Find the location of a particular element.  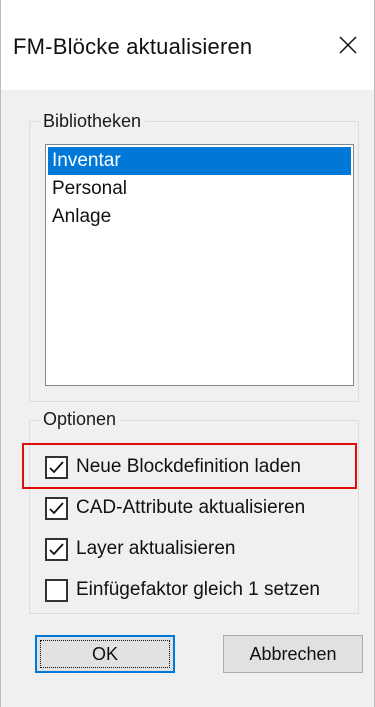

option-label-layer-update: Layer aktualisieren is located at coordinates (156, 548).